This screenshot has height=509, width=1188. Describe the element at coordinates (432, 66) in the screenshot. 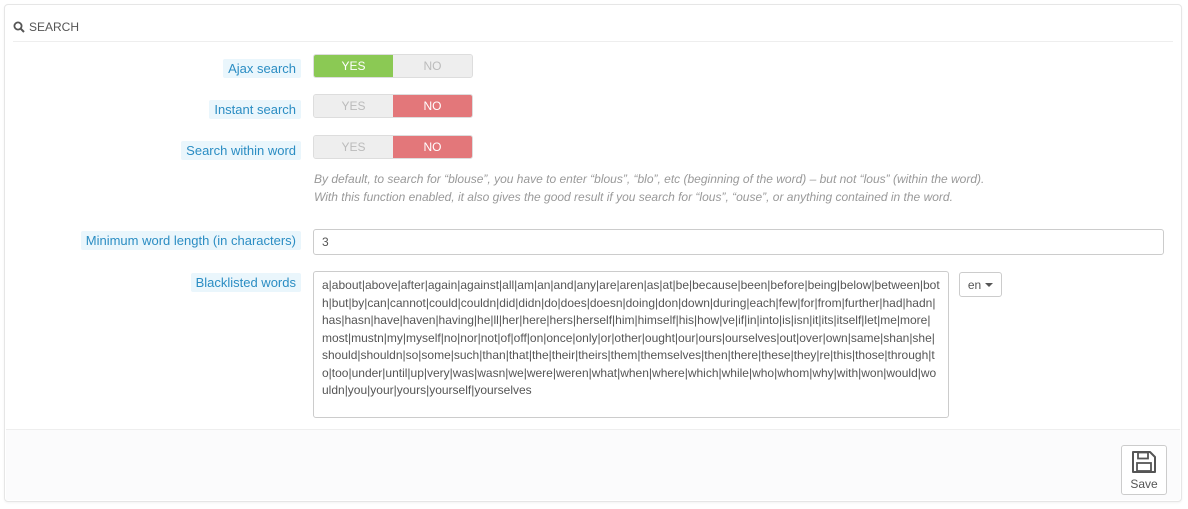

I see `ajax-search-no-option: NO` at that location.